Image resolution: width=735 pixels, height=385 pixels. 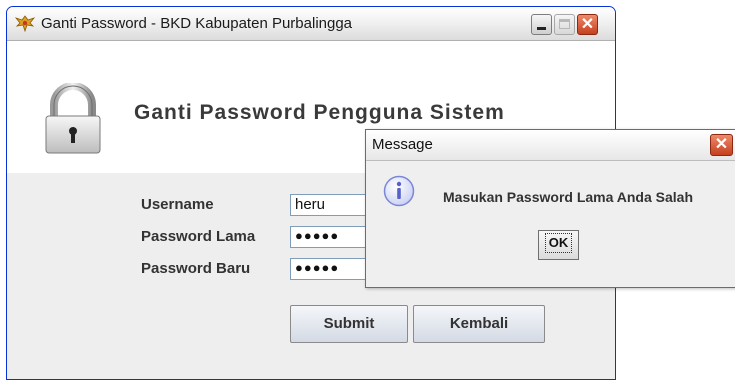 What do you see at coordinates (479, 324) in the screenshot?
I see `back-button: Kembali` at bounding box center [479, 324].